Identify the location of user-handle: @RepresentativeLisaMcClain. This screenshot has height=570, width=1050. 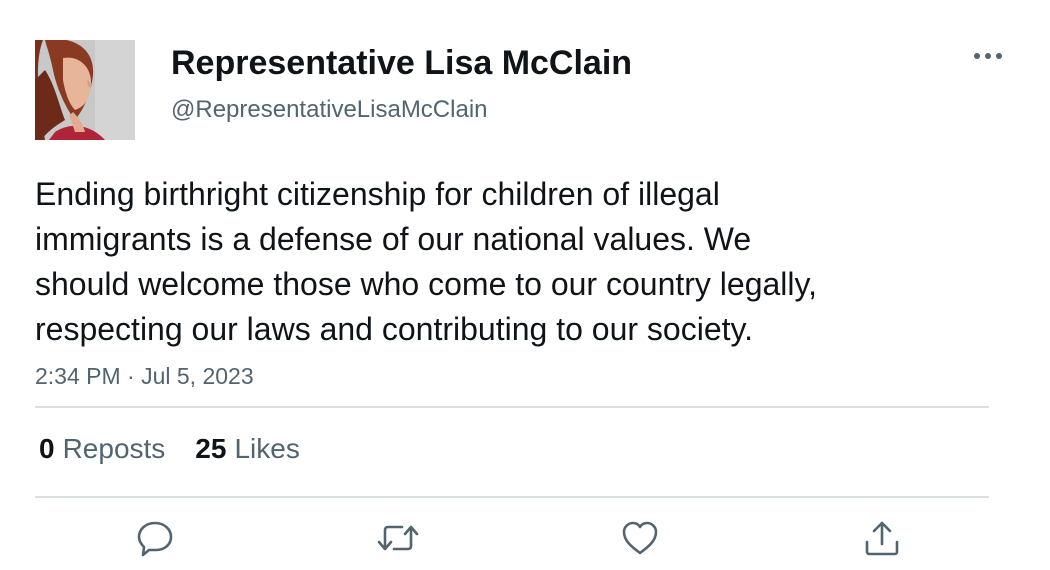
(329, 110).